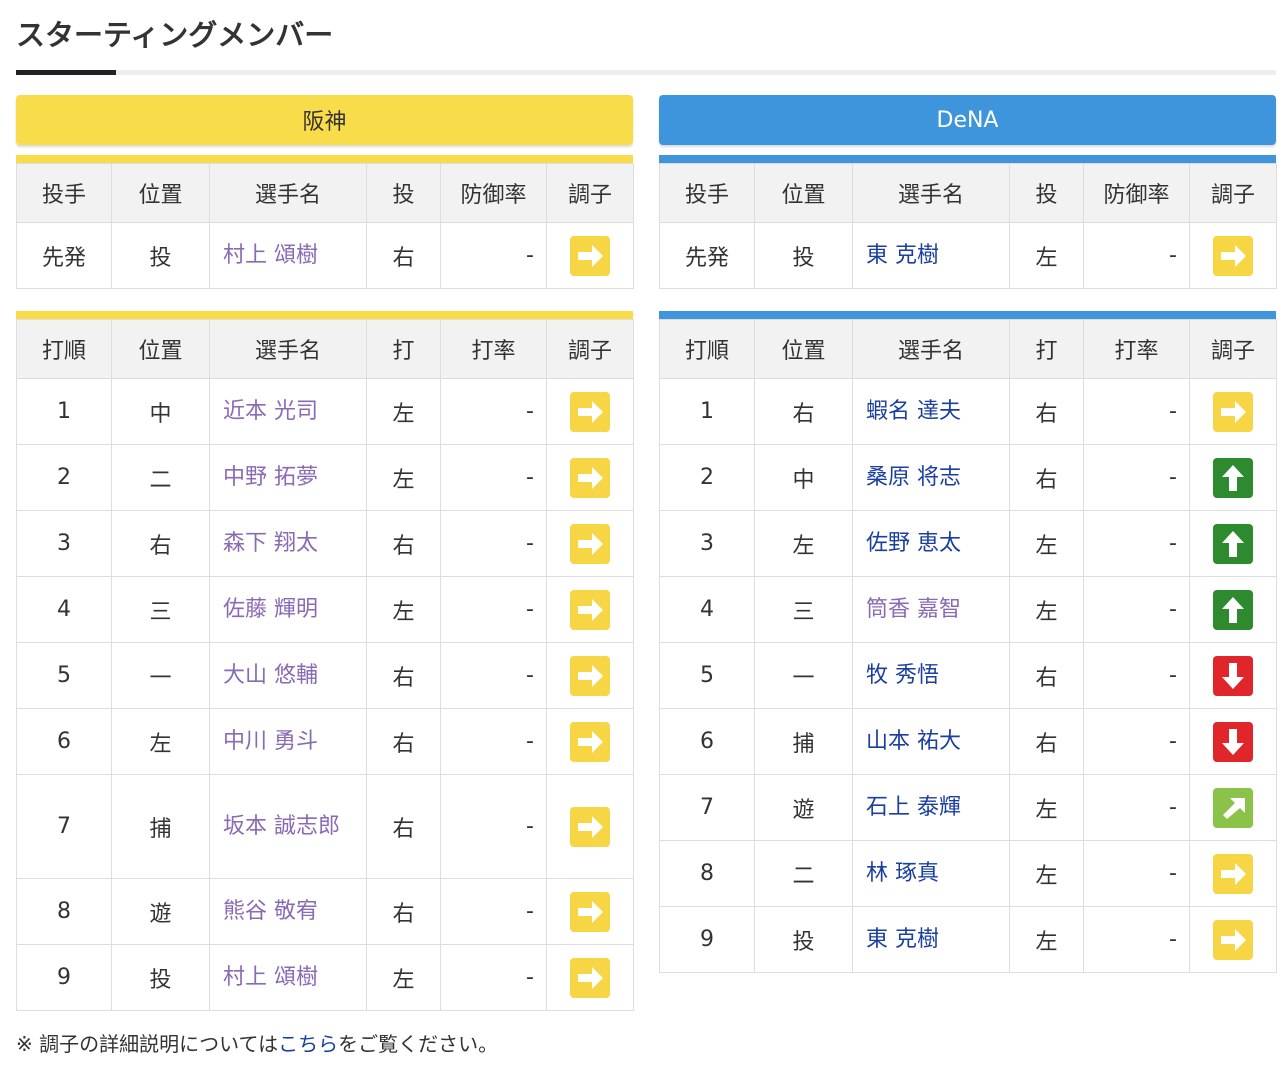 The image size is (1286, 1082). What do you see at coordinates (803, 741) in the screenshot?
I see `position-cell: 捕` at bounding box center [803, 741].